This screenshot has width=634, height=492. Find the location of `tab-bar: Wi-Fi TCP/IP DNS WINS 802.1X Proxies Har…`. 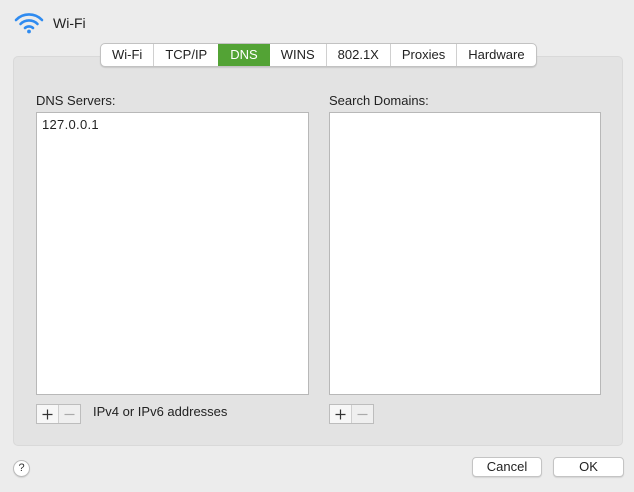

tab-bar: Wi-Fi TCP/IP DNS WINS 802.1X Proxies Har… is located at coordinates (318, 55).